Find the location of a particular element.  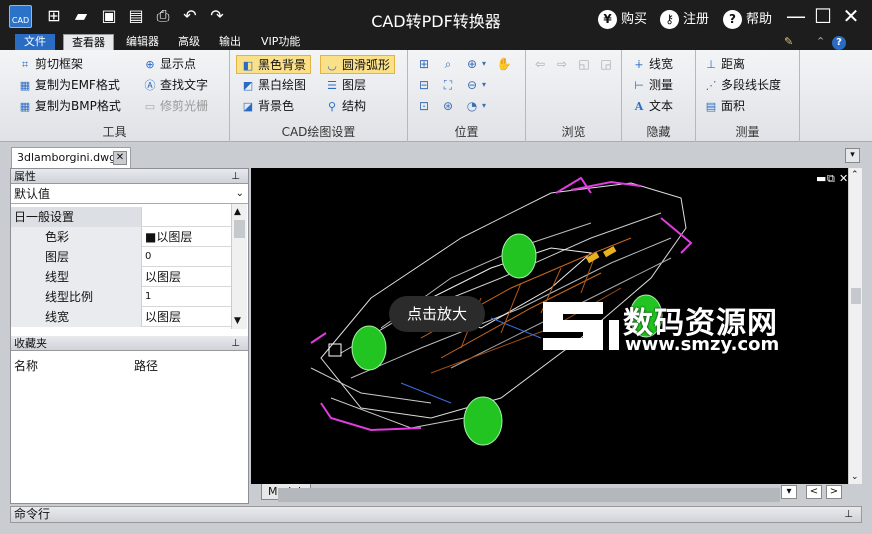

prop-value: 0 is located at coordinates (187, 257).